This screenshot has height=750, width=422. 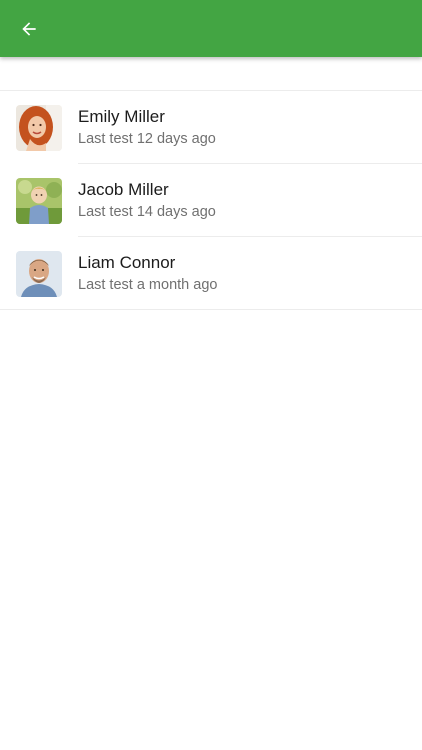 I want to click on person-name: Emily Miller, so click(x=121, y=116).